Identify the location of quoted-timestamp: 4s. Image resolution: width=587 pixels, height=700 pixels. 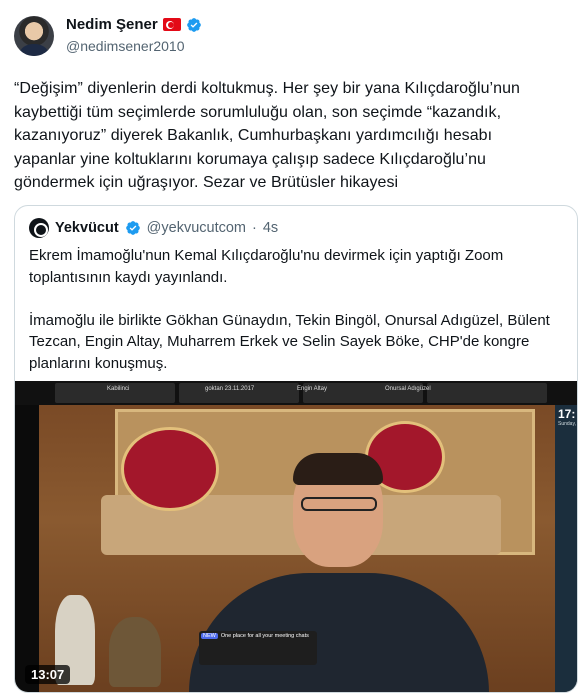
(270, 228).